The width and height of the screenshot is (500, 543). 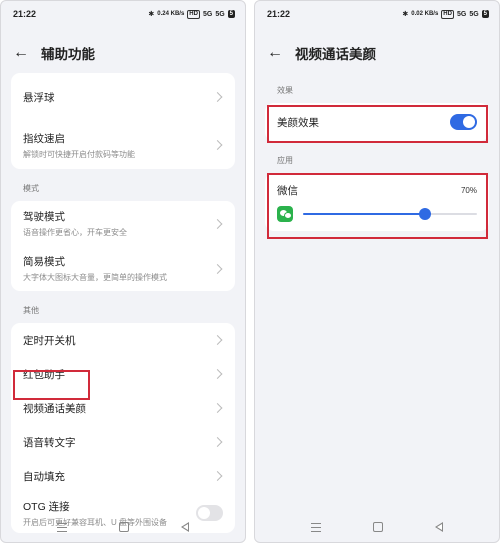 What do you see at coordinates (298, 122) in the screenshot?
I see `item-title: 美颜效果` at bounding box center [298, 122].